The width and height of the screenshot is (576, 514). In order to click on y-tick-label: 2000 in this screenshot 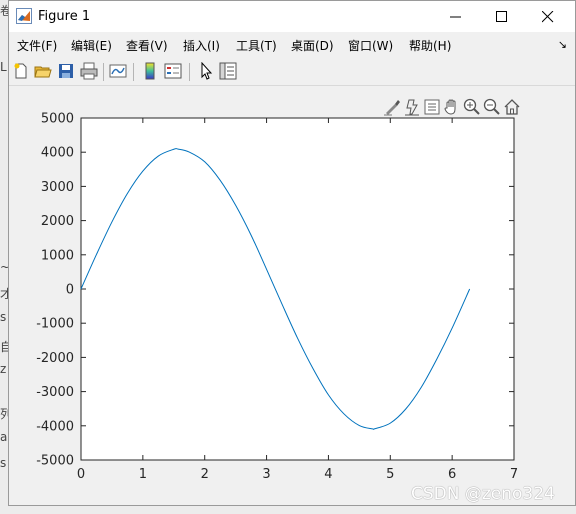, I will do `click(57, 221)`.